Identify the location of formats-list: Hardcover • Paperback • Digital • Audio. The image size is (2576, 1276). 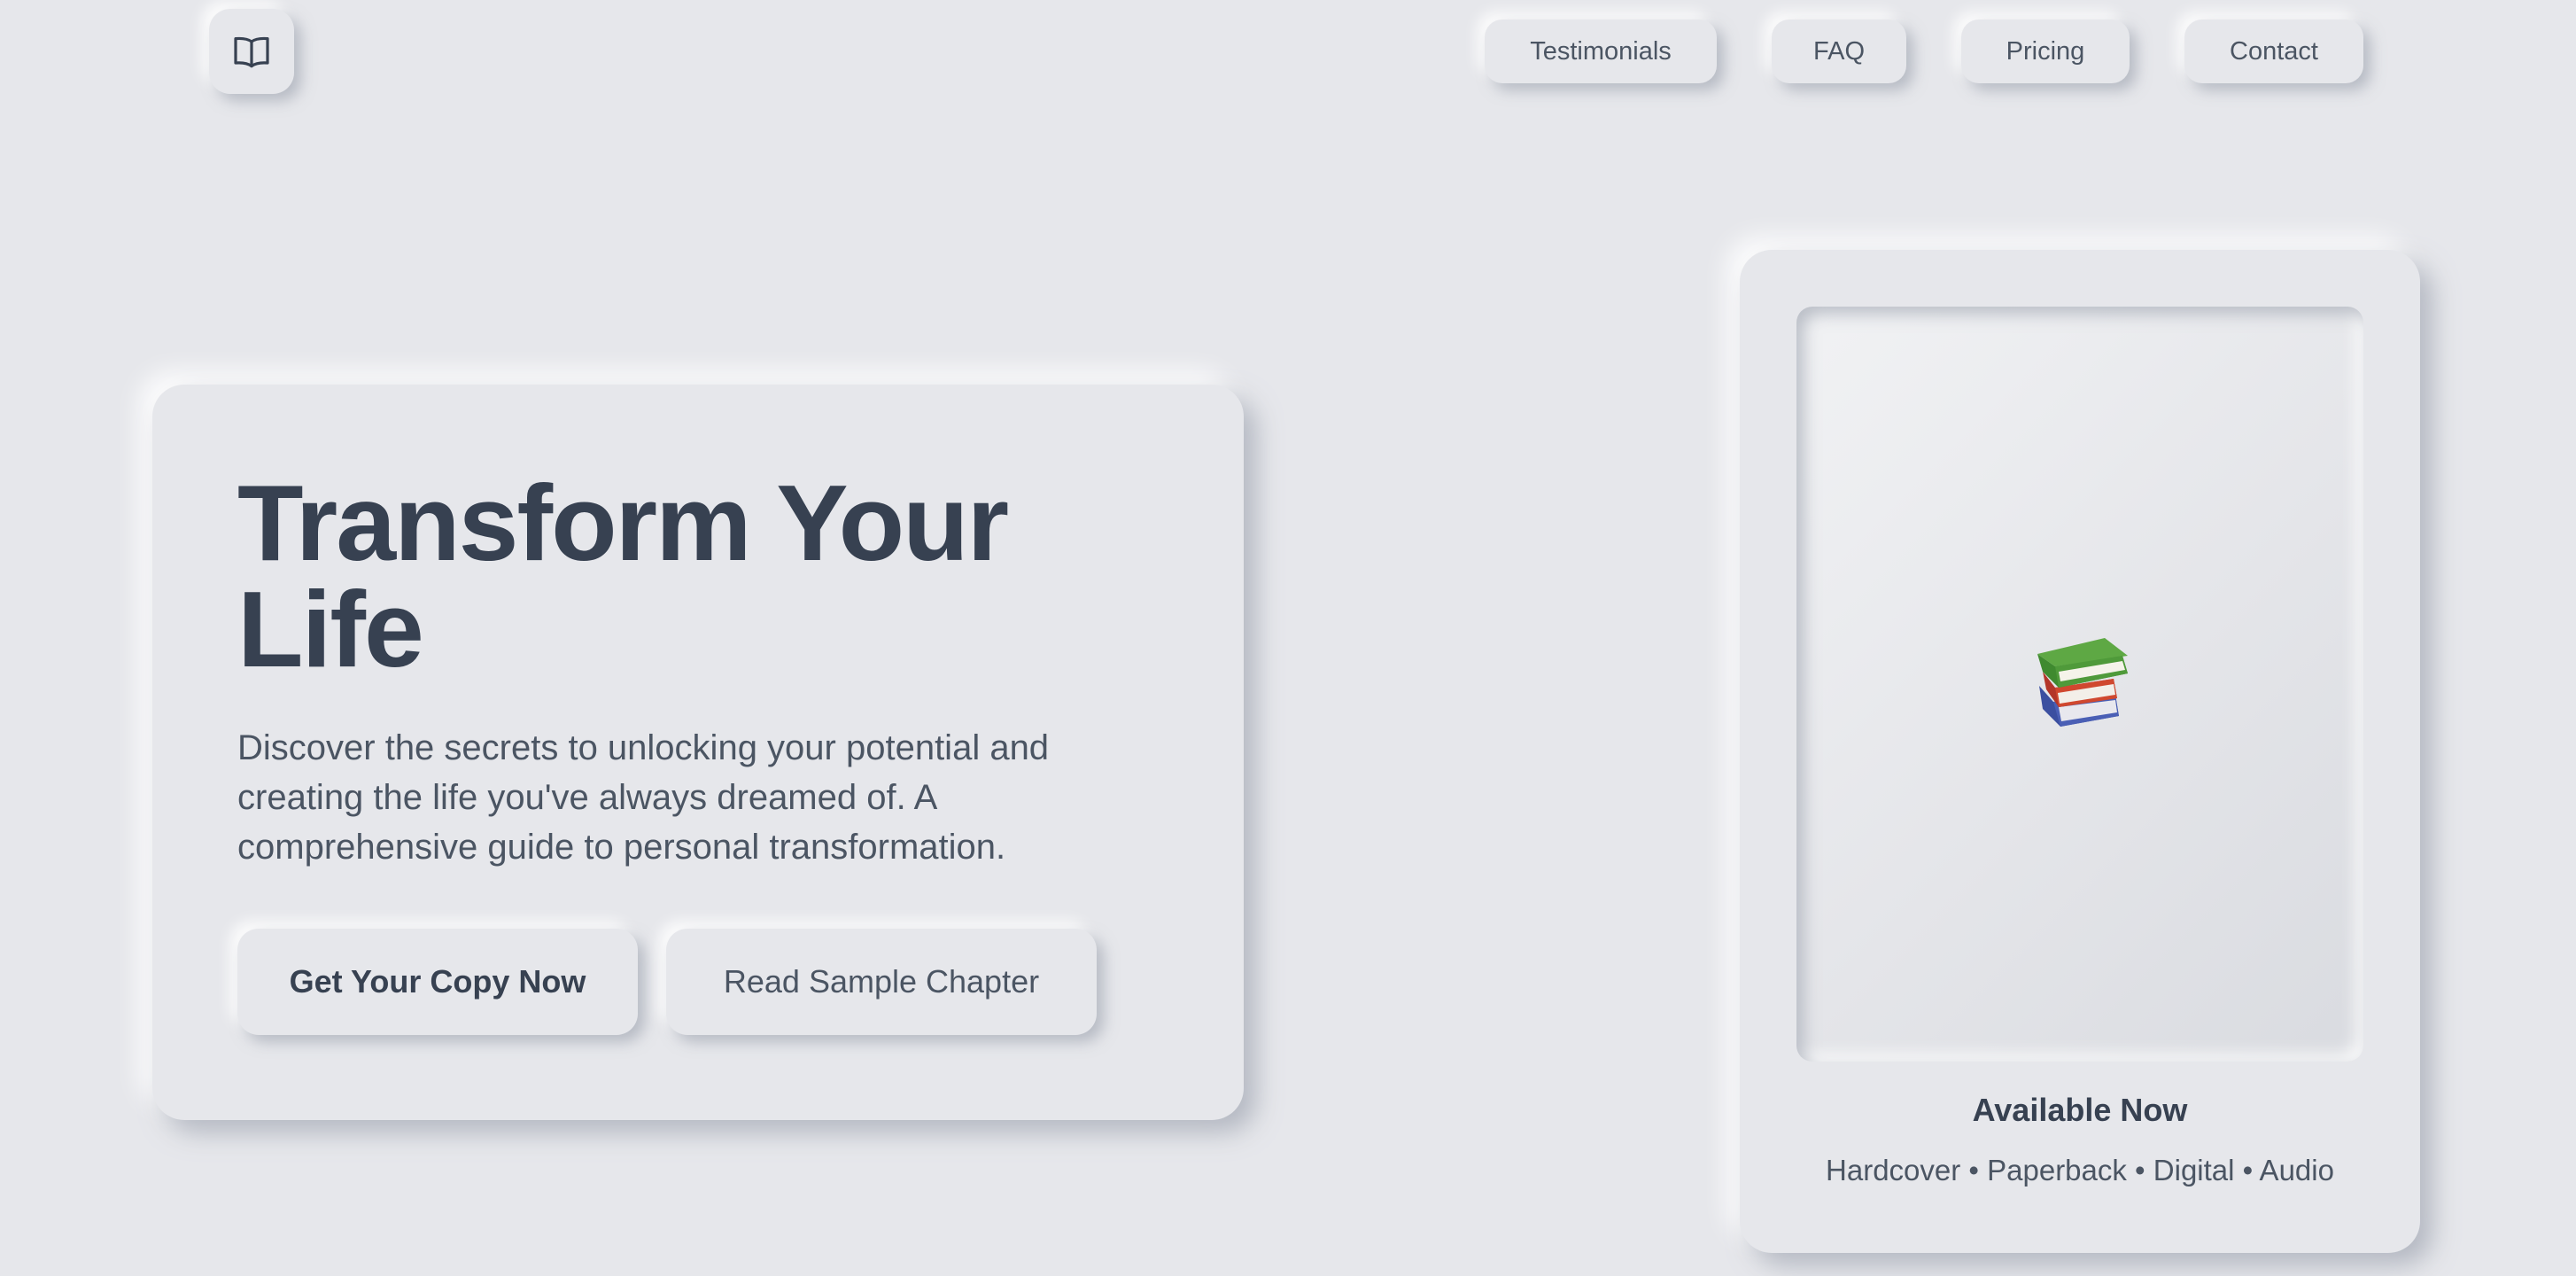
(2080, 1170).